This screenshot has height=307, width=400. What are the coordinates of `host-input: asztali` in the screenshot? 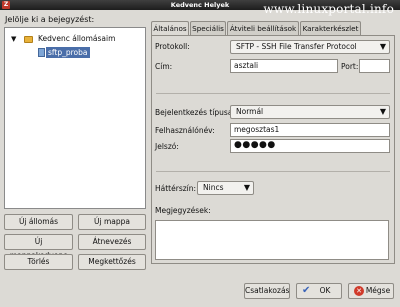 It's located at (284, 66).